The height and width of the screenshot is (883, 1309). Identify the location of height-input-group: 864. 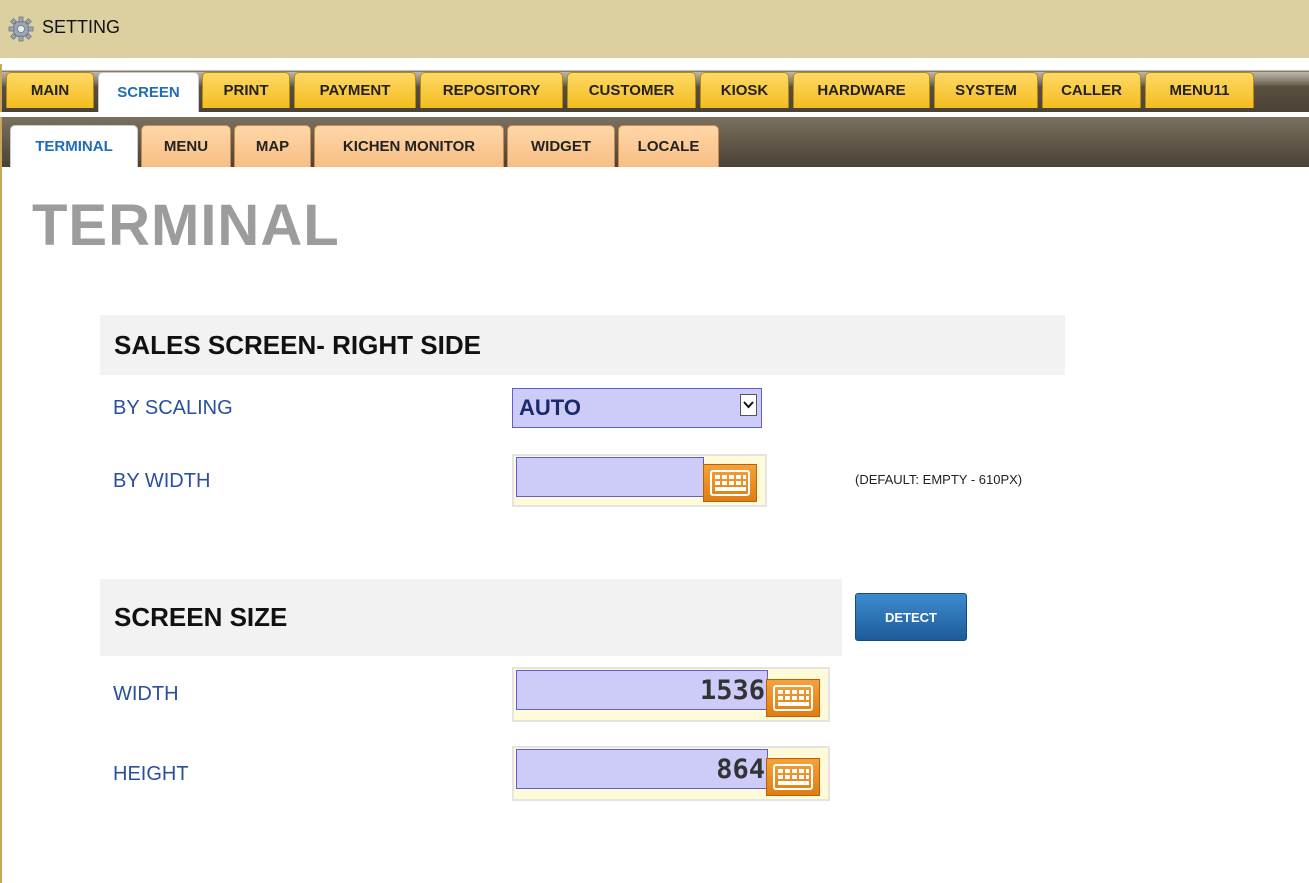
(671, 773).